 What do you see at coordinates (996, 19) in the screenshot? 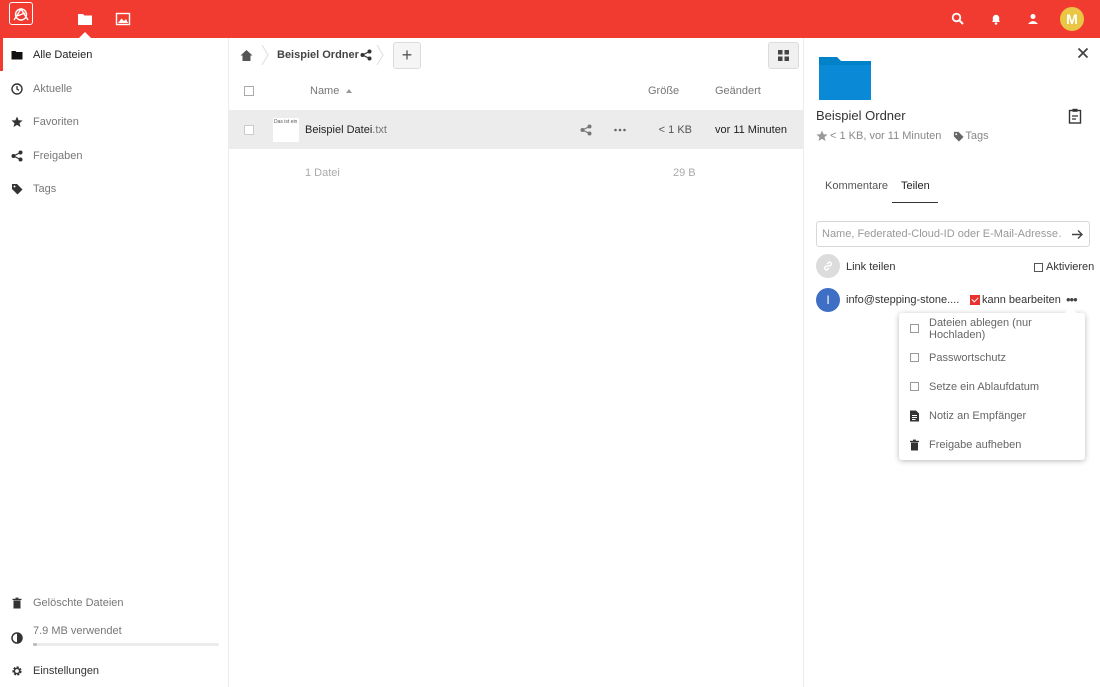
I see `bell-icon` at bounding box center [996, 19].